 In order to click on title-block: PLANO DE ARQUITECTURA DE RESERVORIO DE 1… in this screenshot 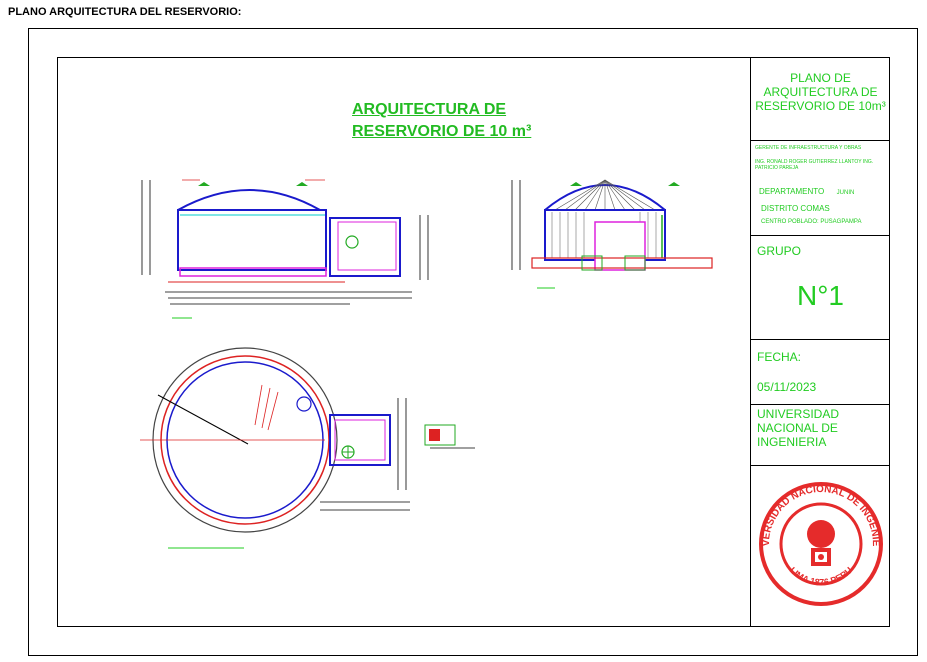, I will do `click(820, 342)`.